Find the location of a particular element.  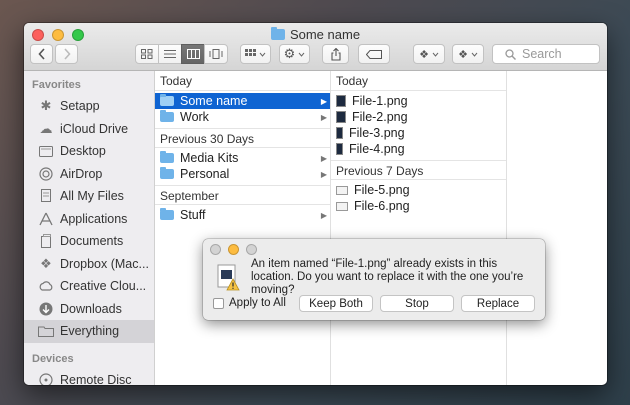

tags-button is located at coordinates (374, 54).